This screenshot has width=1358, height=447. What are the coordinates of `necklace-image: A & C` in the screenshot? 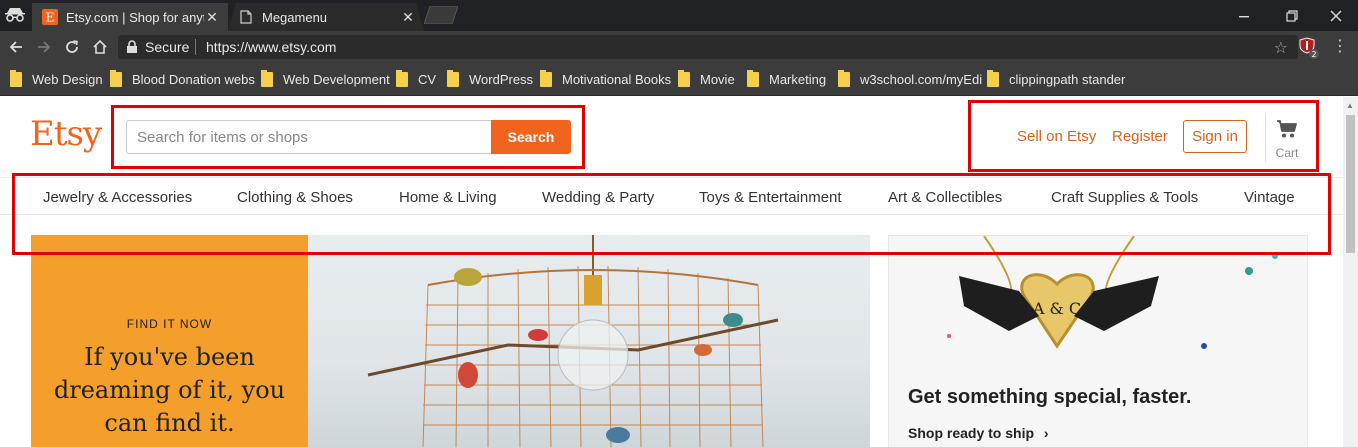 It's located at (1112, 292).